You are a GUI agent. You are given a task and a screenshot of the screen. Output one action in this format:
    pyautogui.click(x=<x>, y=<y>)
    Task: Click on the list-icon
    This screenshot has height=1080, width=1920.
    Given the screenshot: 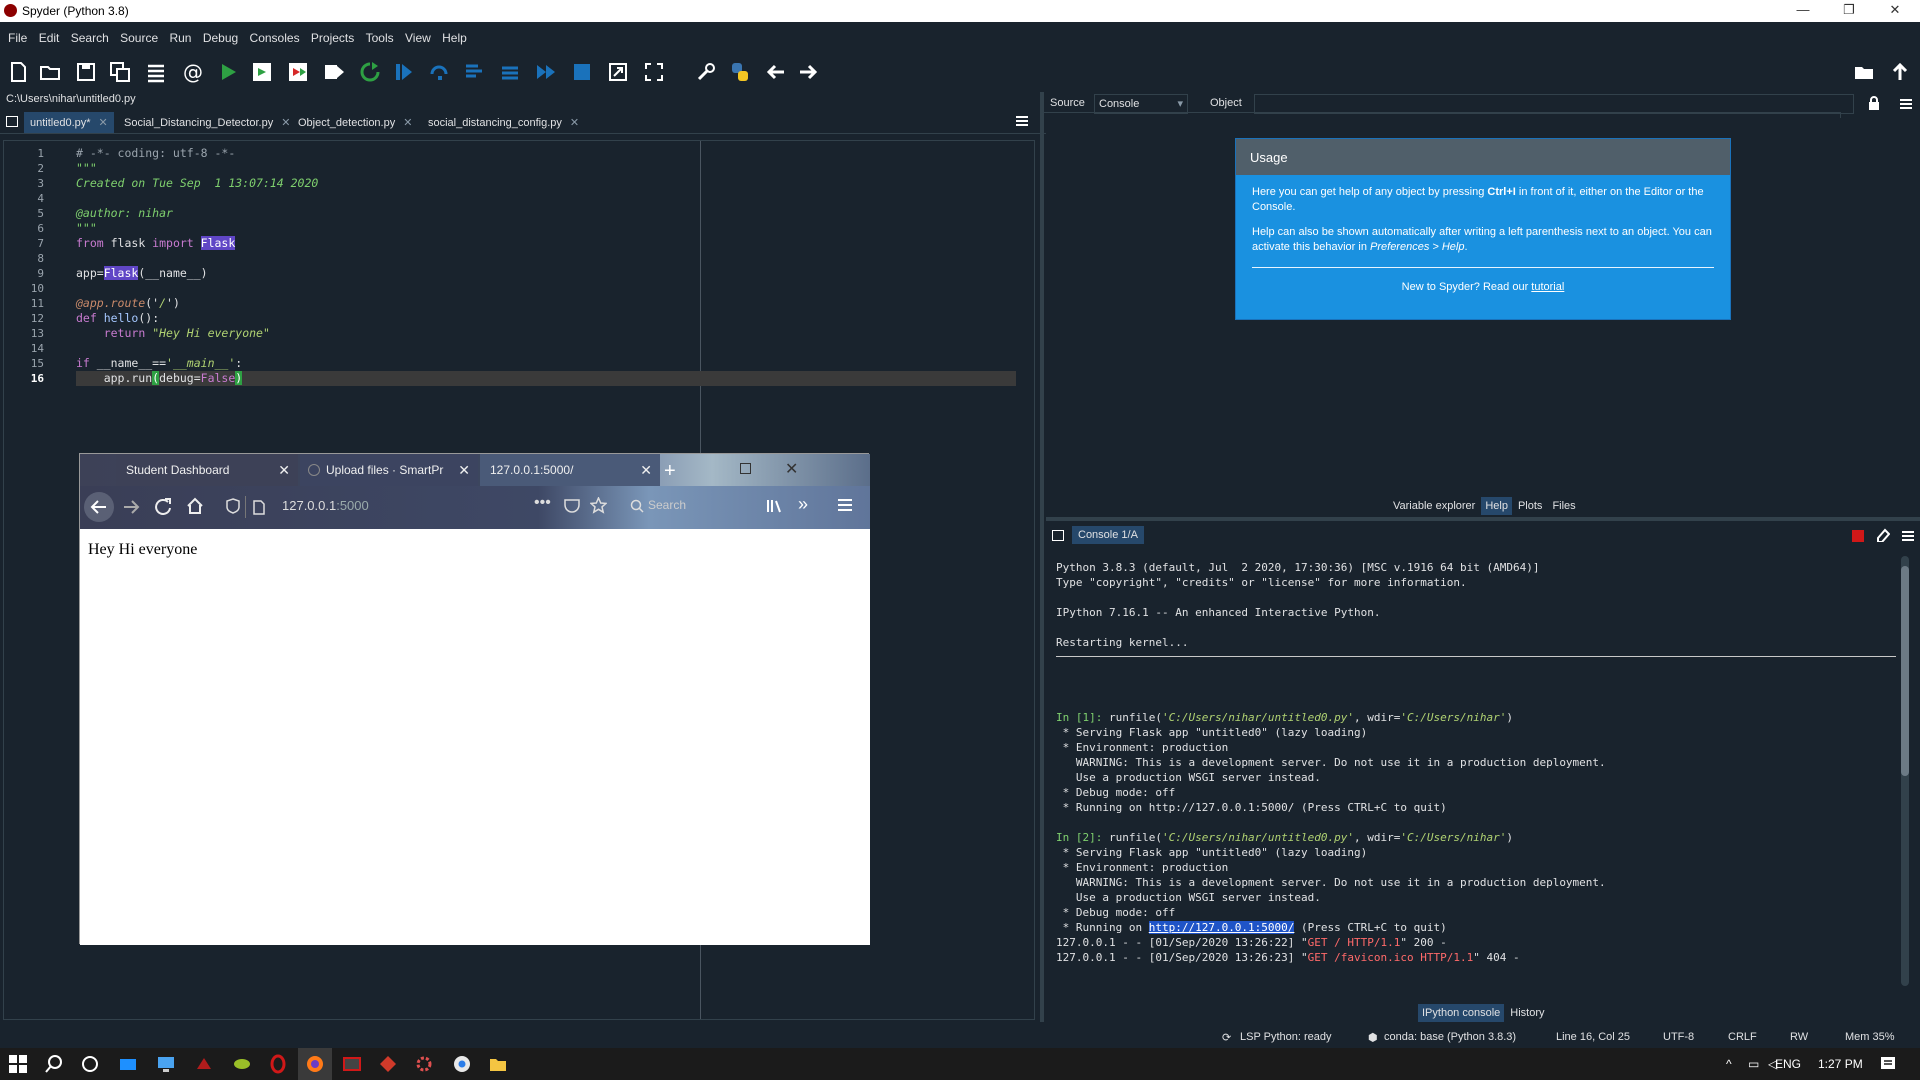 What is the action you would take?
    pyautogui.click(x=156, y=72)
    